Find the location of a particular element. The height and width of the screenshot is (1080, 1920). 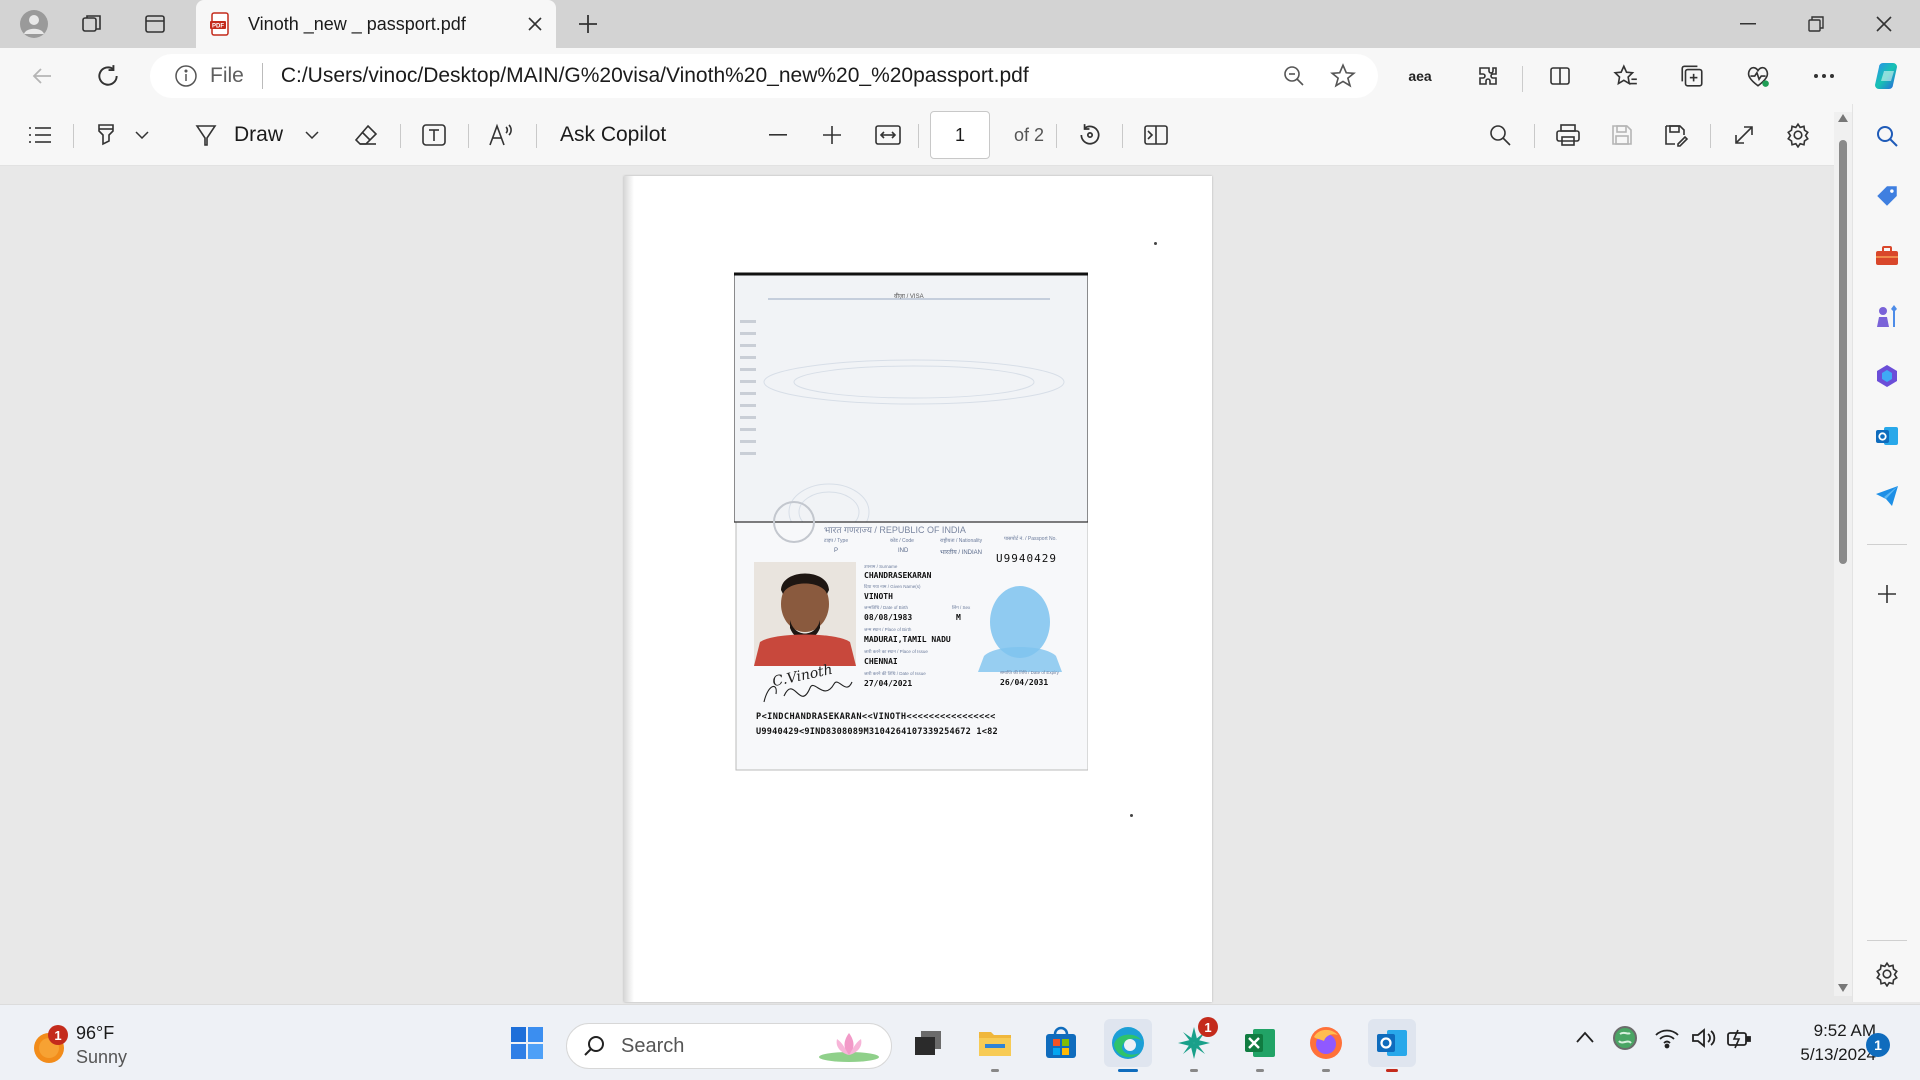

back-button is located at coordinates (42, 76).